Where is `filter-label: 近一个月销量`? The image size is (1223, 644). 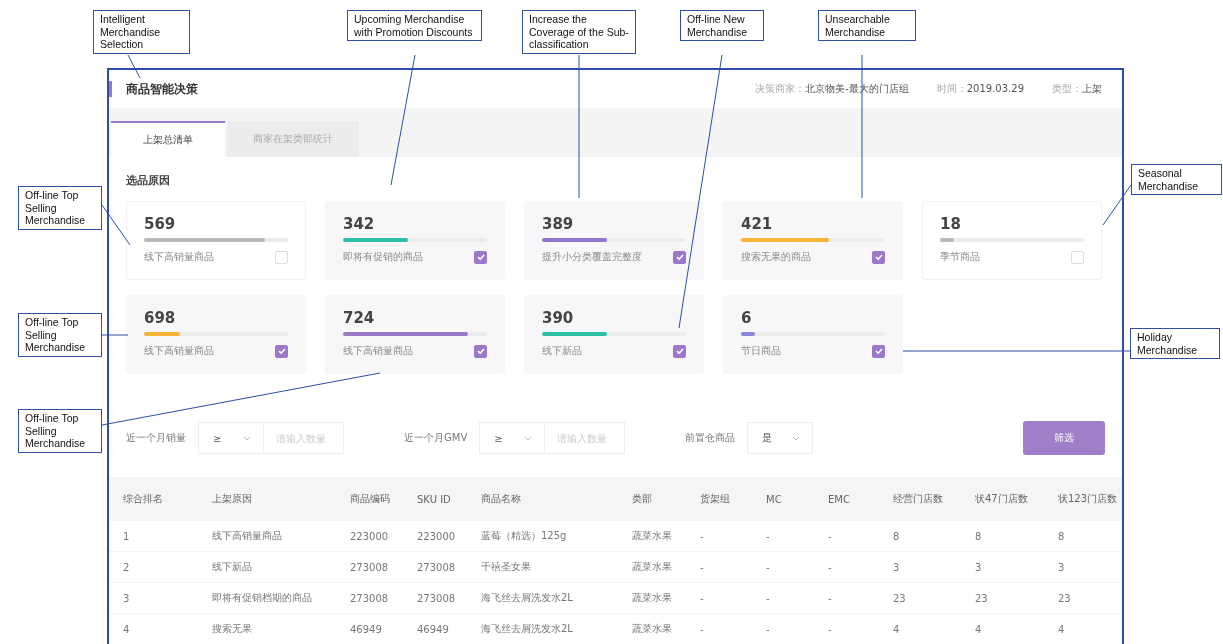 filter-label: 近一个月销量 is located at coordinates (156, 438).